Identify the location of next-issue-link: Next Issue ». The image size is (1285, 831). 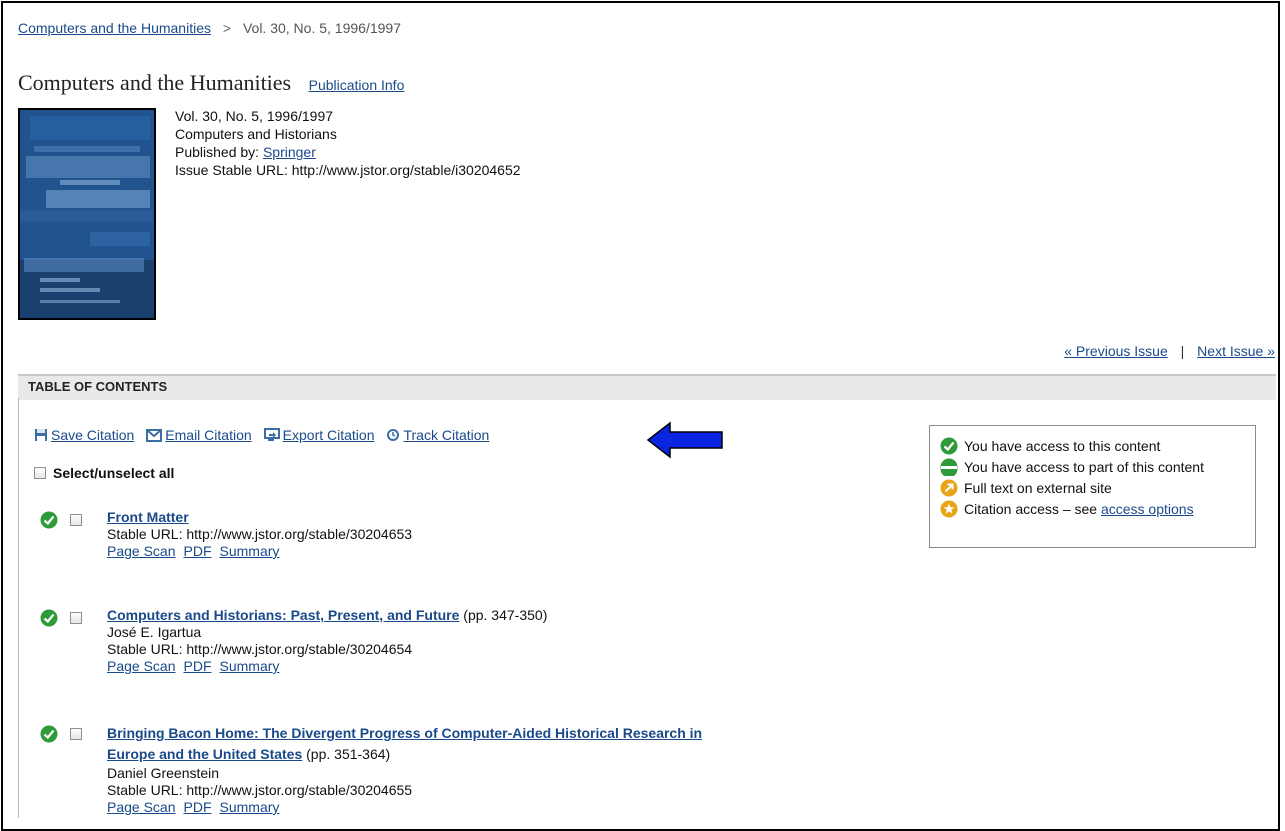
(1236, 351).